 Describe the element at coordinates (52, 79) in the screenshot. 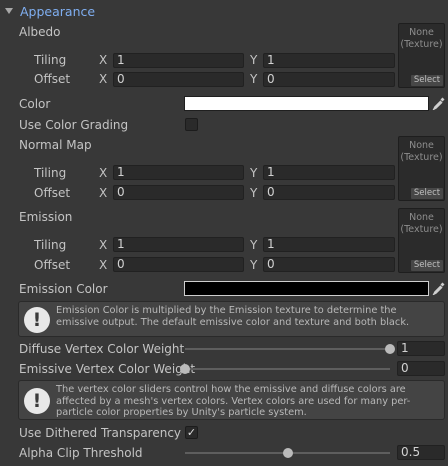

I see `albedo-offset-label: Offset` at that location.